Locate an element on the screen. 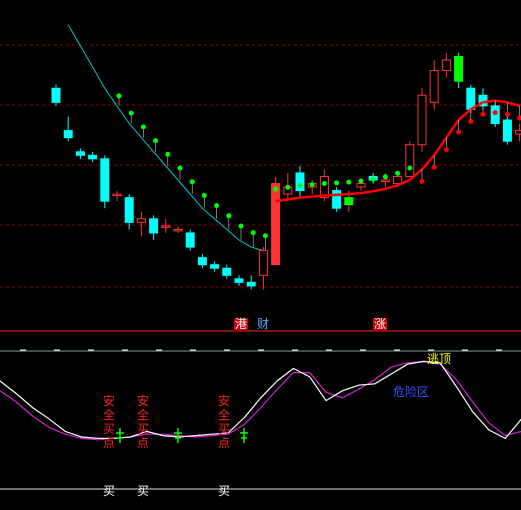  marker-cai: 财 is located at coordinates (263, 324).